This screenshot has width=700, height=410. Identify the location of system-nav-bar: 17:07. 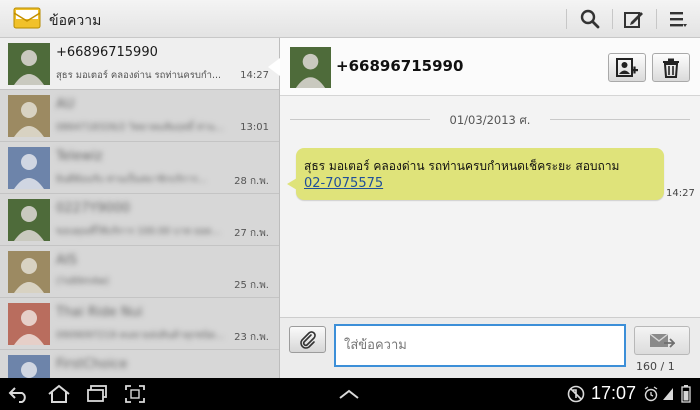
(350, 394).